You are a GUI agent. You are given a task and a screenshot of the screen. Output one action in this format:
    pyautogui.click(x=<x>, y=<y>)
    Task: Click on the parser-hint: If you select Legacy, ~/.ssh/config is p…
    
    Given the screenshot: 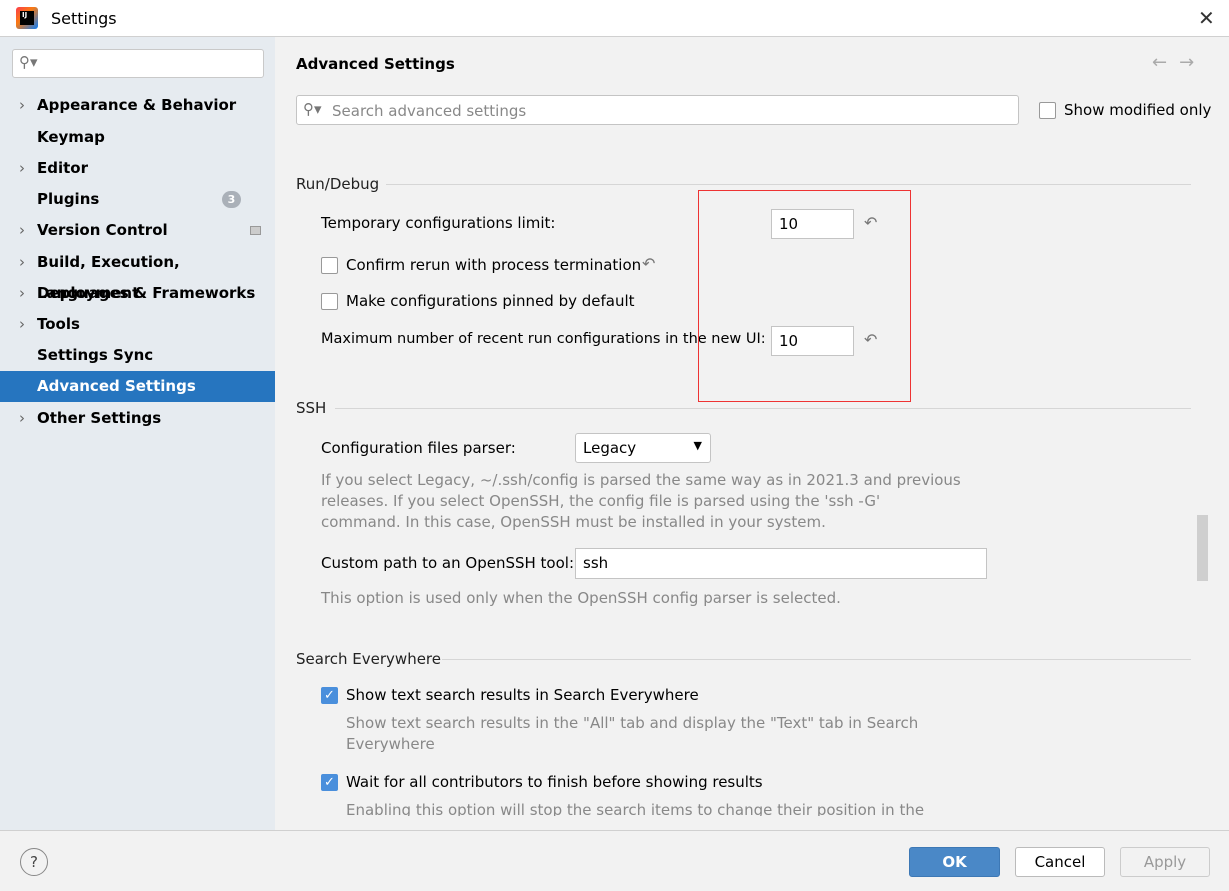 What is the action you would take?
    pyautogui.click(x=641, y=501)
    